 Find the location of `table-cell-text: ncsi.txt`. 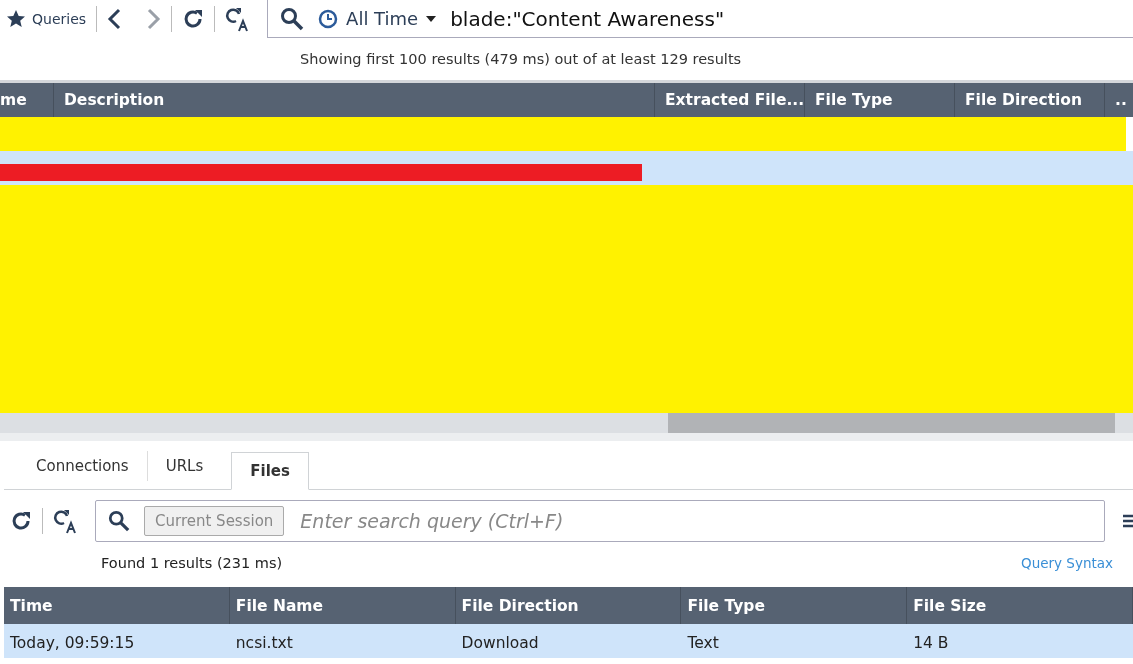

table-cell-text: ncsi.txt is located at coordinates (264, 643).